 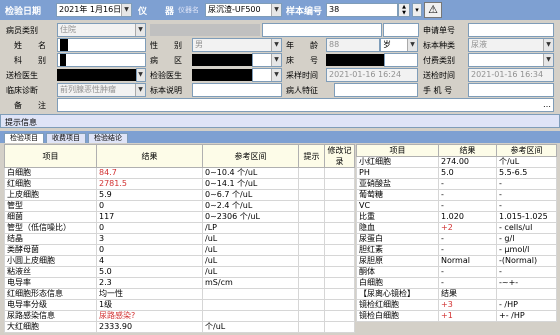 I want to click on table-row: 大红细胞 2333.90 个/uL, so click(x=179, y=327).